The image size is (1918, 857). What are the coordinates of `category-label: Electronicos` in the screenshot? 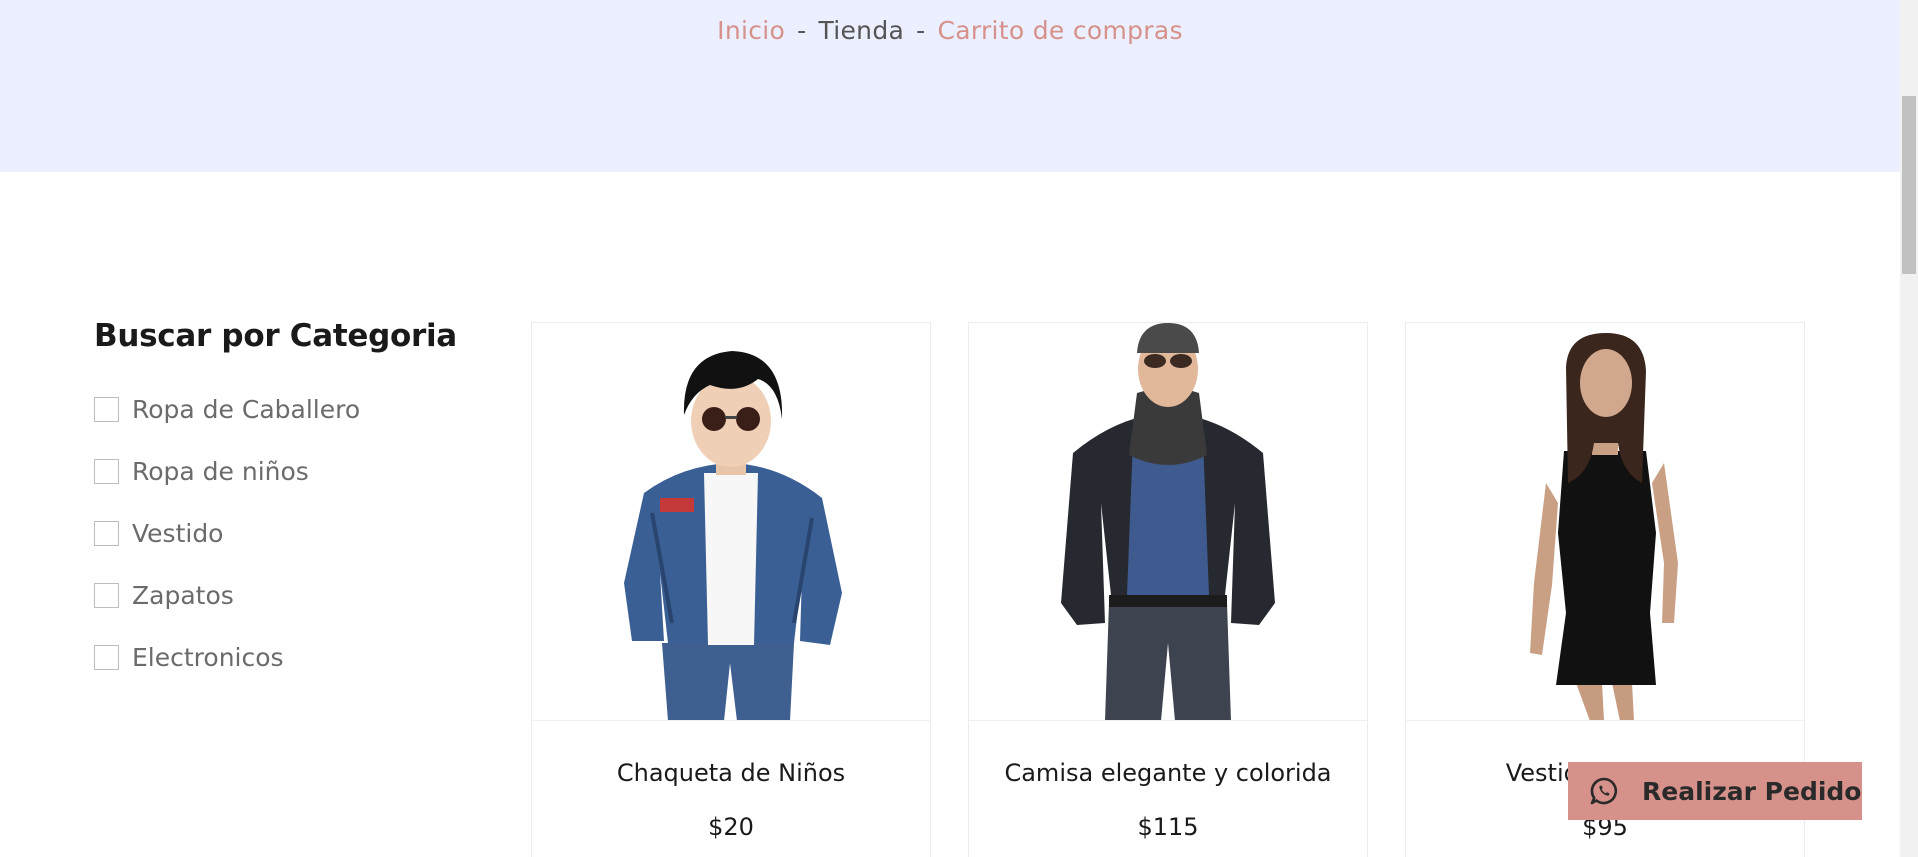 It's located at (208, 657).